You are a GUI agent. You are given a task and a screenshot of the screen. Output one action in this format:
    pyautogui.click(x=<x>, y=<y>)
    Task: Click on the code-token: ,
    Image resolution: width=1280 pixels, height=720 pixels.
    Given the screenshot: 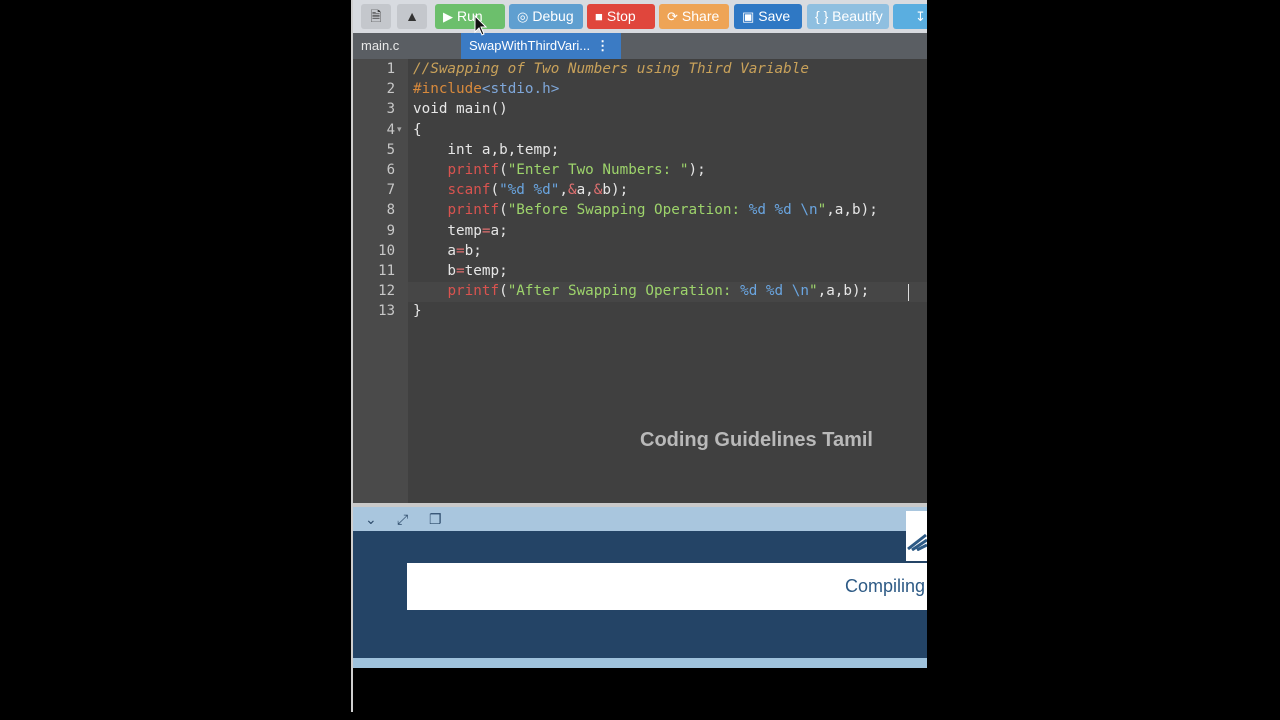 What is the action you would take?
    pyautogui.click(x=563, y=190)
    